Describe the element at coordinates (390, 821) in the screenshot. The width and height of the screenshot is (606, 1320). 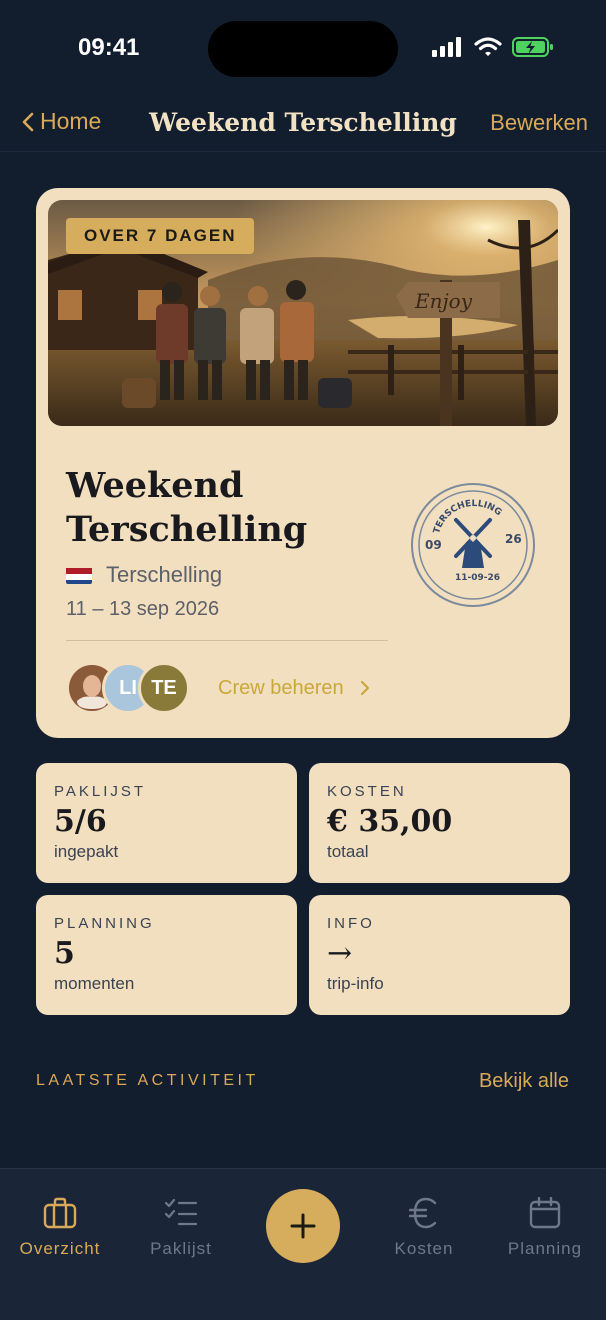
I see `tile-value: € 35,00` at that location.